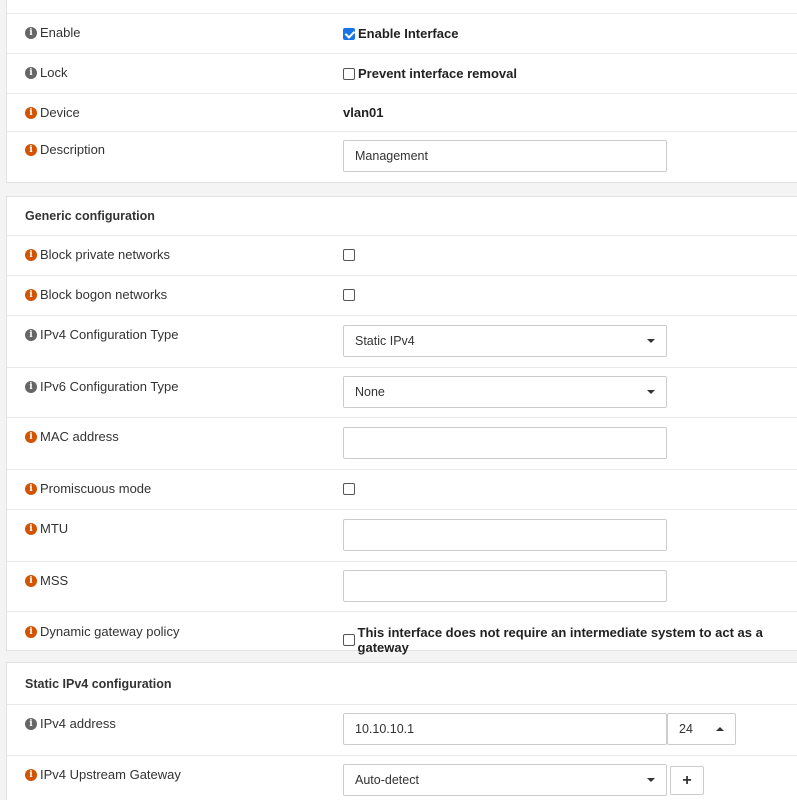 The image size is (797, 800). What do you see at coordinates (110, 631) in the screenshot?
I see `gateway-policy-label: Dynamic gateway policy` at bounding box center [110, 631].